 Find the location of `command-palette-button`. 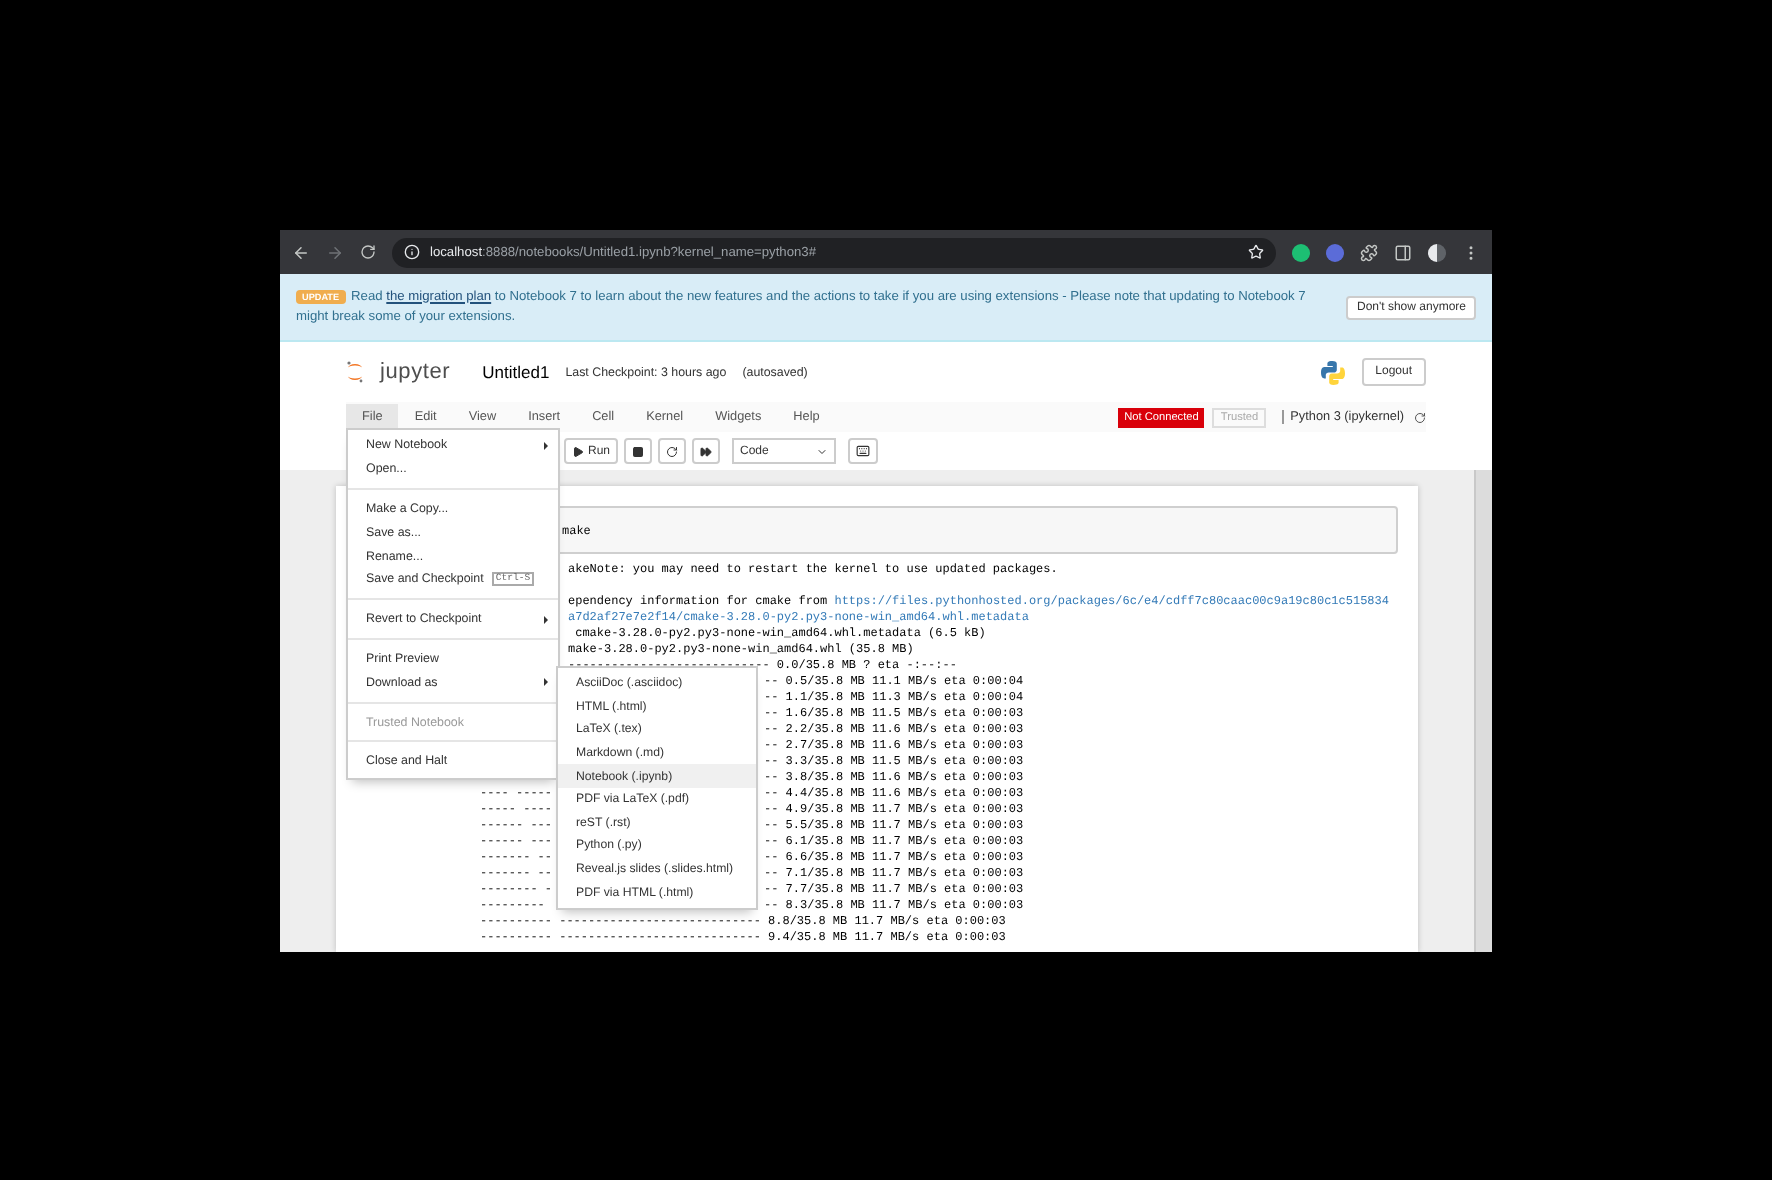

command-palette-button is located at coordinates (863, 451).